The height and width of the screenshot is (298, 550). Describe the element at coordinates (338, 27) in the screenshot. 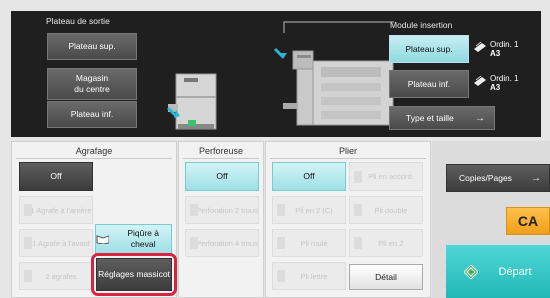

I see `insertion-bracket` at that location.